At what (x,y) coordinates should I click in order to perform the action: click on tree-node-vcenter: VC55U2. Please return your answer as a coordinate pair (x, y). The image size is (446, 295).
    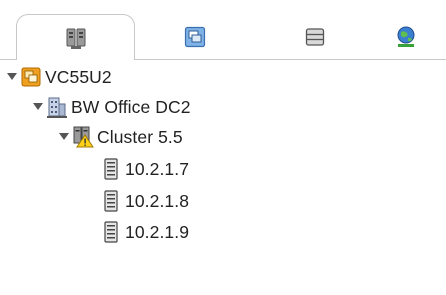
    Looking at the image, I should click on (59, 77).